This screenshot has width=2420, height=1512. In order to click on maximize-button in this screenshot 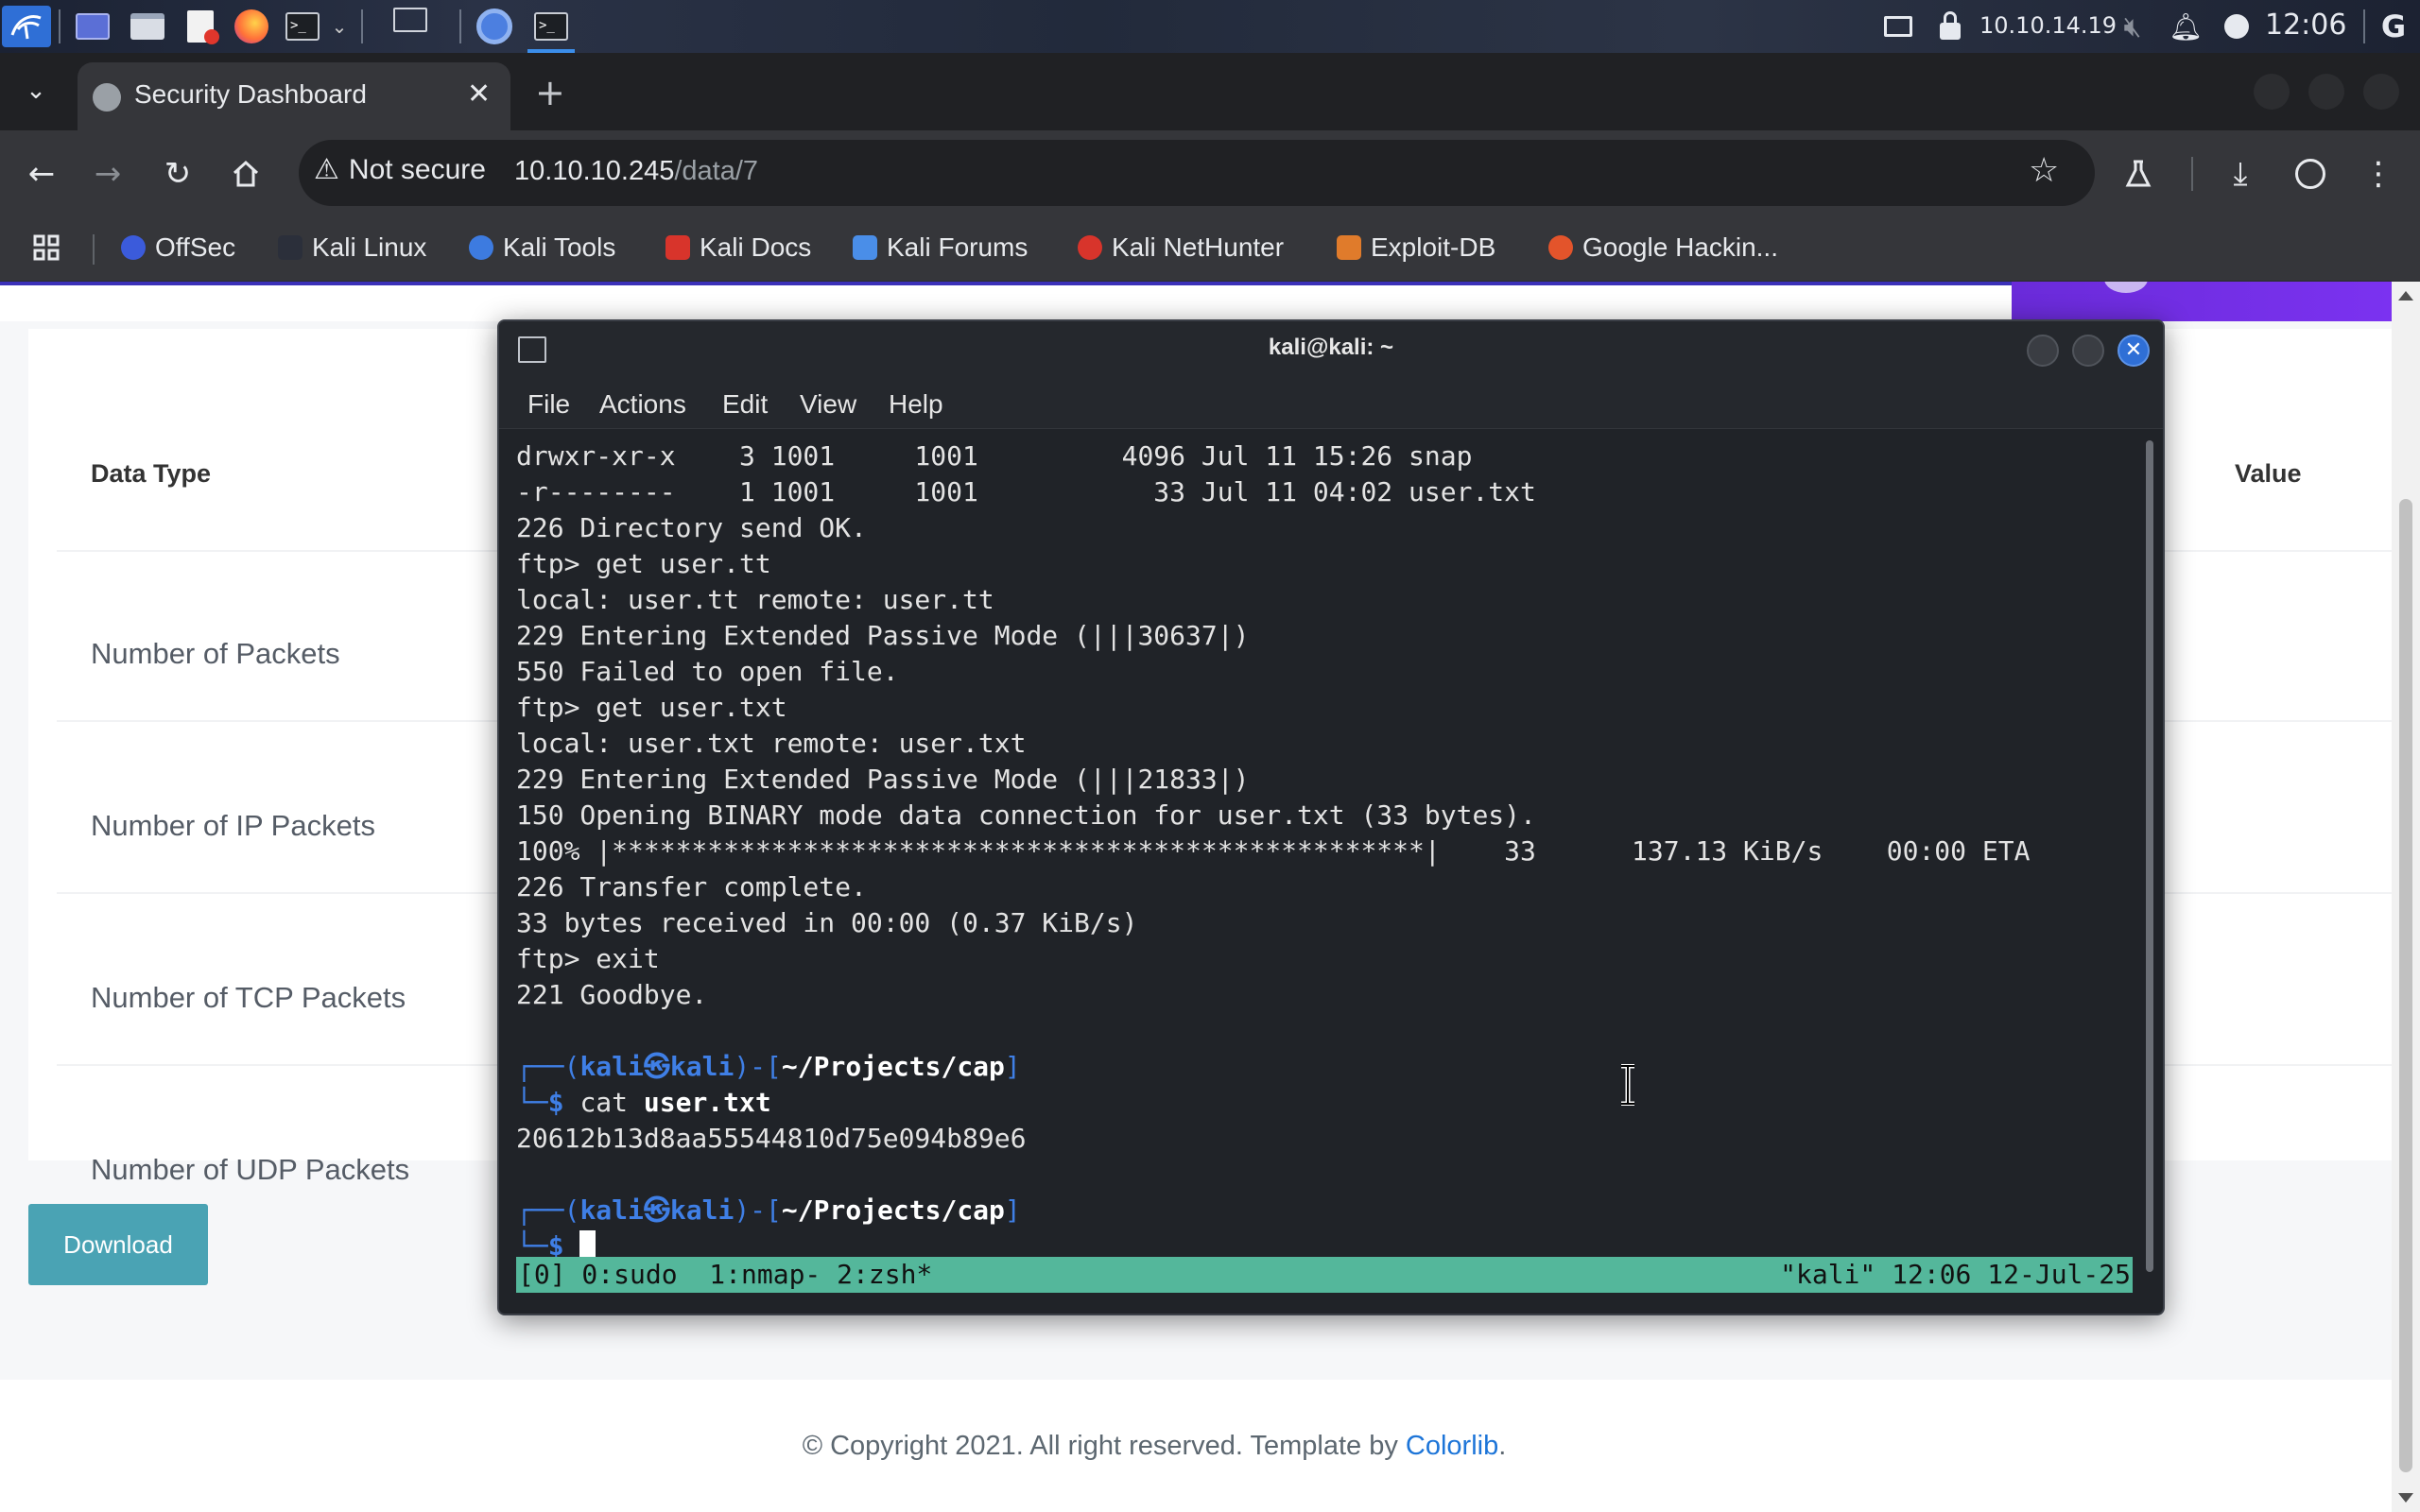, I will do `click(2326, 92)`.